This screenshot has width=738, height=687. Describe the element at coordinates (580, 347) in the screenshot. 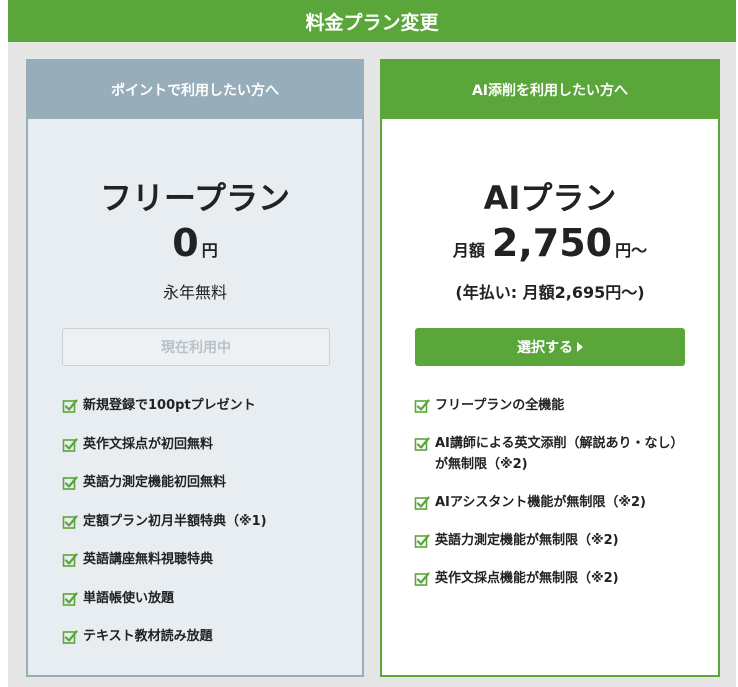

I see `triangle-right-icon` at that location.